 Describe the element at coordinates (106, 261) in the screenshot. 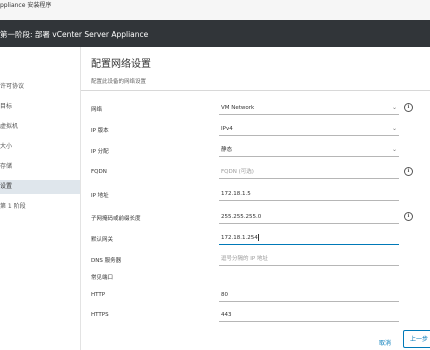

I see `dns-label: DNS 服务器` at that location.